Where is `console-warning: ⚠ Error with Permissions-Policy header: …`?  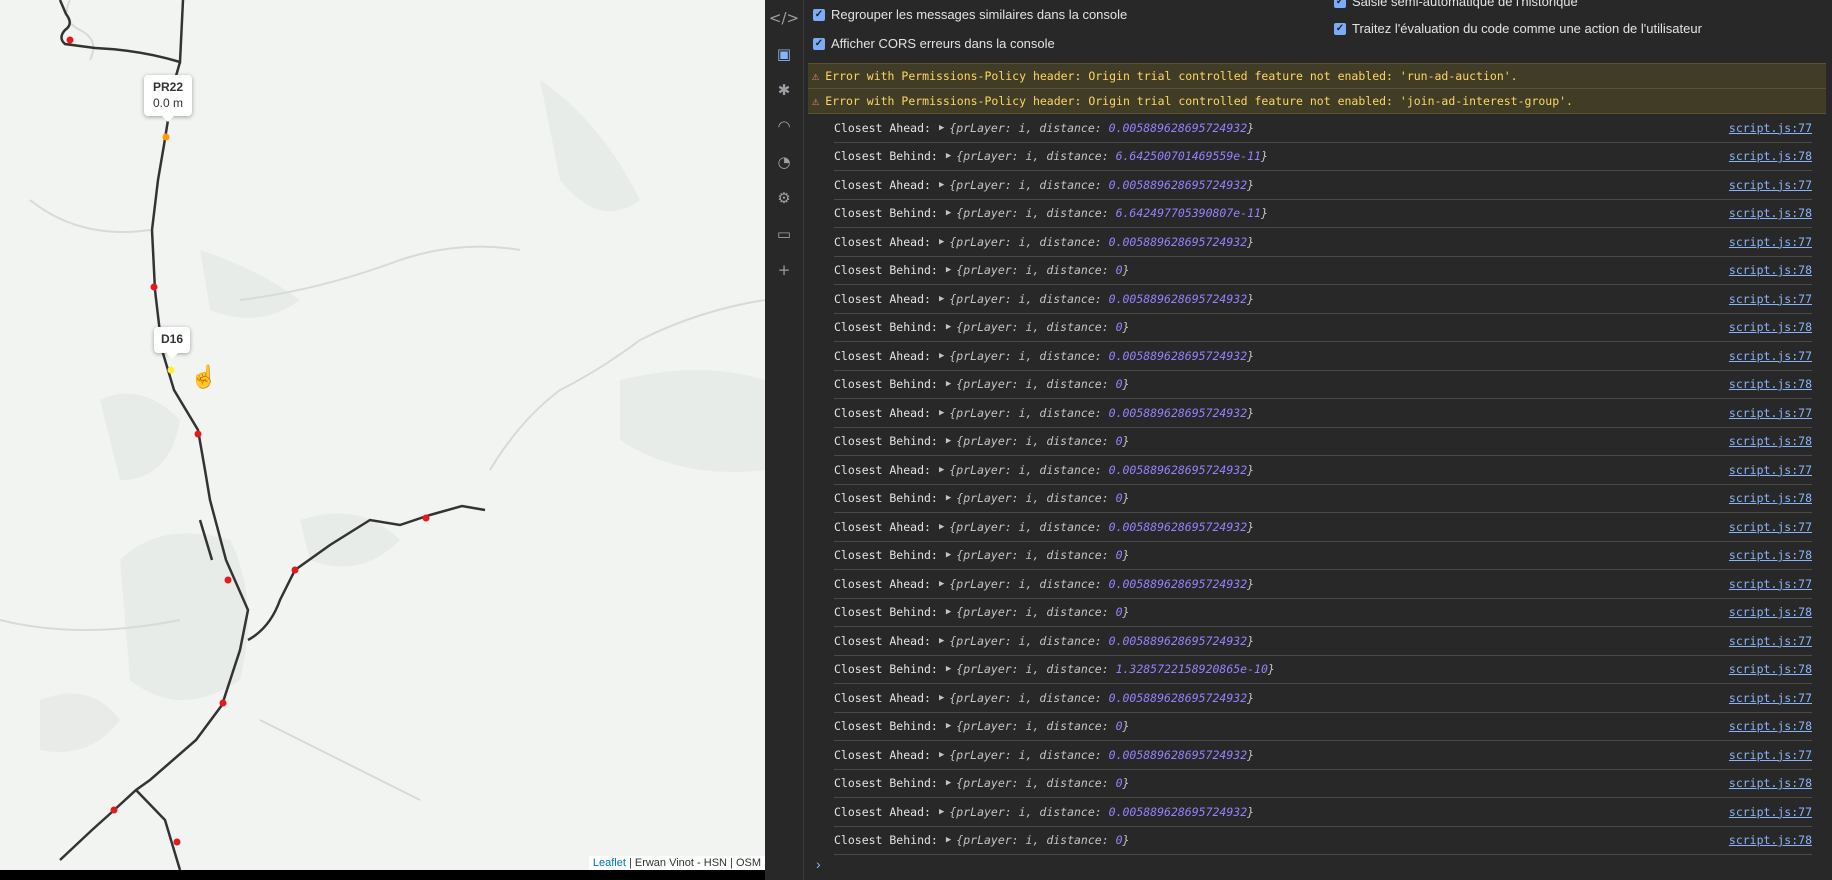 console-warning: ⚠ Error with Permissions-Policy header: … is located at coordinates (1317, 76).